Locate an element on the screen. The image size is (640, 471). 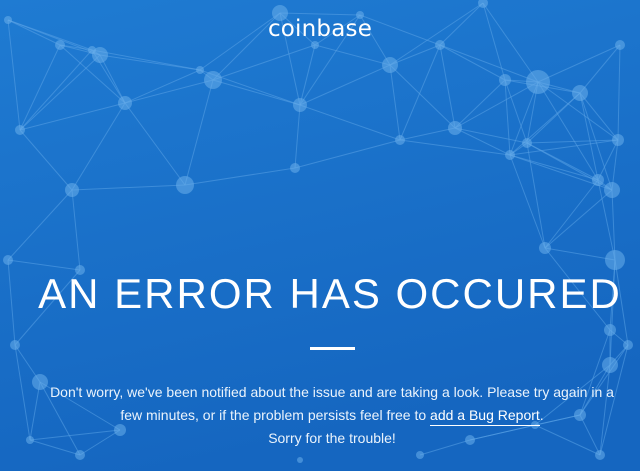
coinbase-logo: coinbase is located at coordinates (320, 29).